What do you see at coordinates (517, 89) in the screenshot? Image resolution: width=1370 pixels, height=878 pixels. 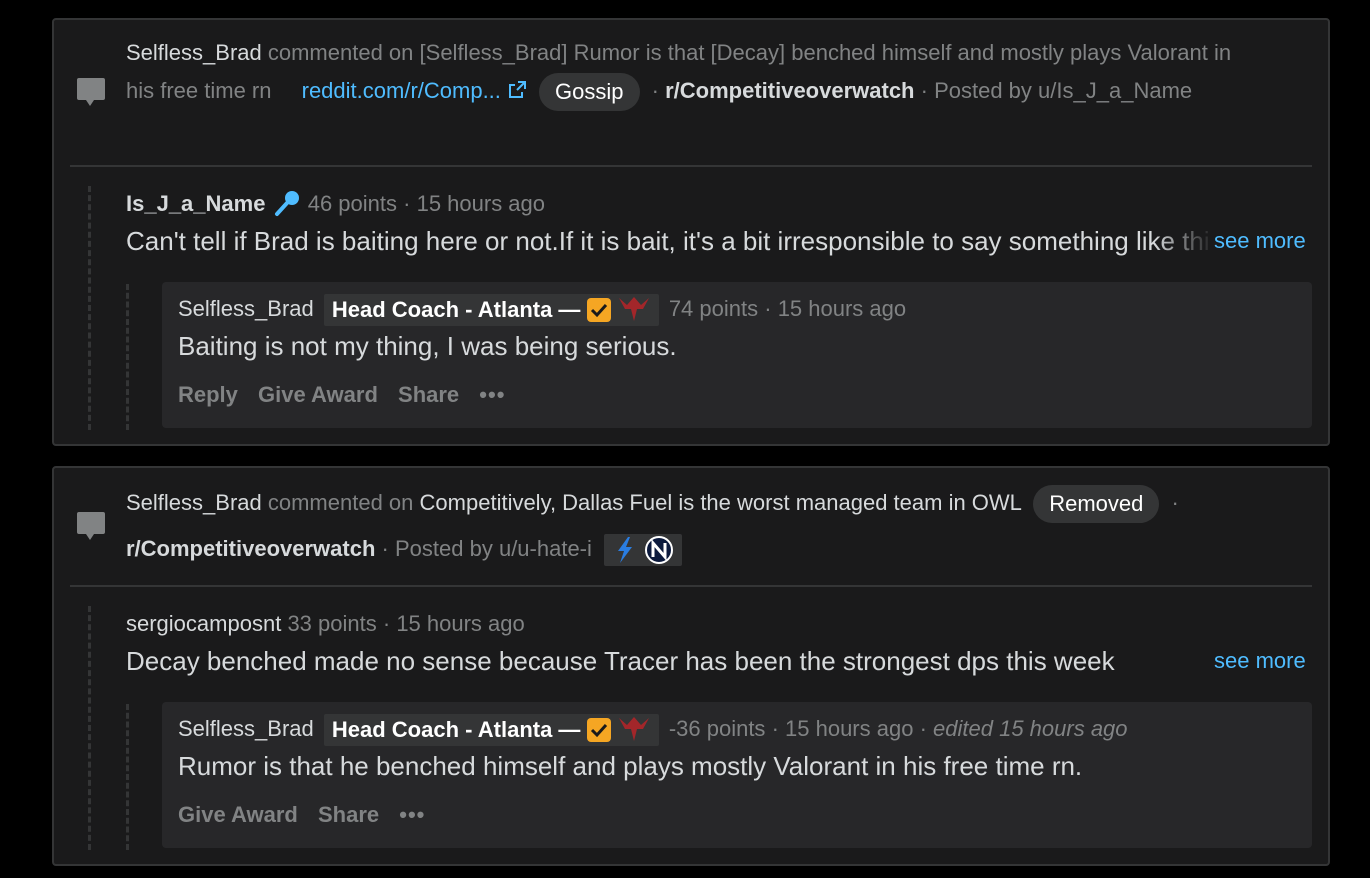 I see `external-link-icon` at bounding box center [517, 89].